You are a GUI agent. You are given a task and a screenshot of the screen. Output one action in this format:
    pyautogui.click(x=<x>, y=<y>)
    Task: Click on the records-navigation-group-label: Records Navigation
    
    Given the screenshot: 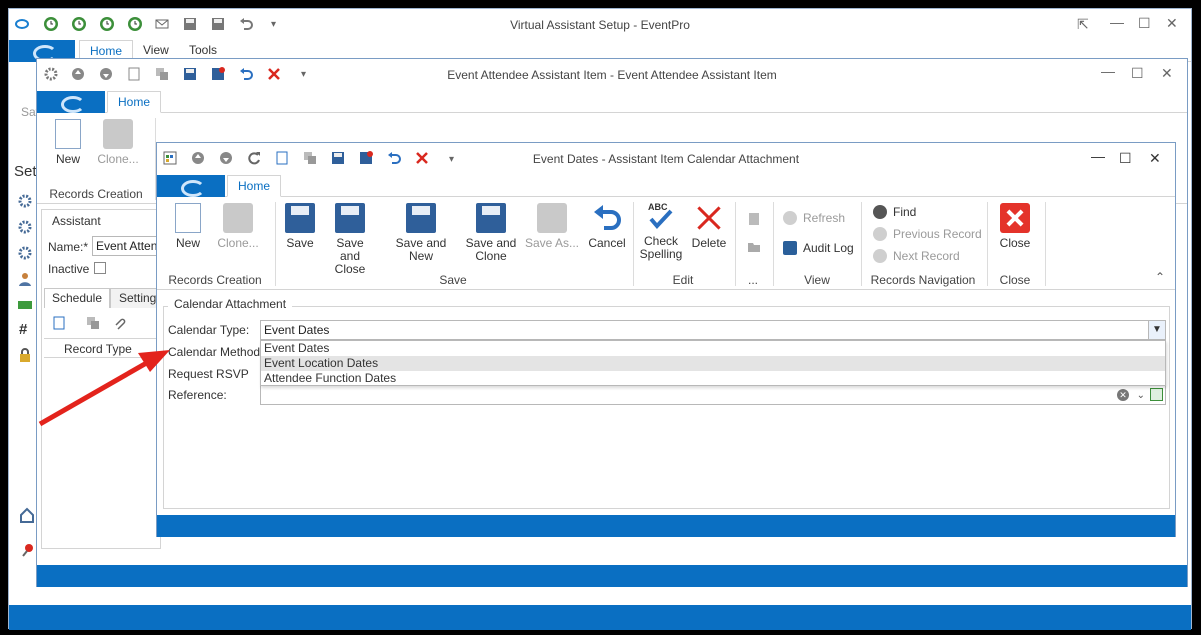 What is the action you would take?
    pyautogui.click(x=923, y=280)
    